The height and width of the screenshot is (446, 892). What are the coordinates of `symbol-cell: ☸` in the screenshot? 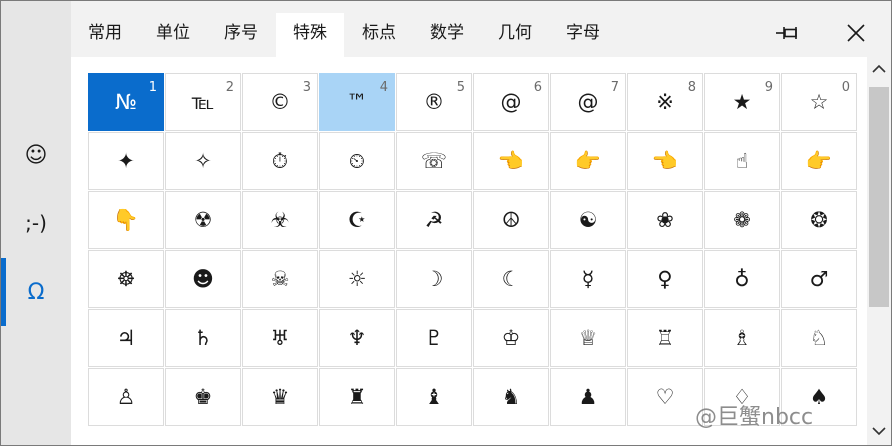 It's located at (126, 279).